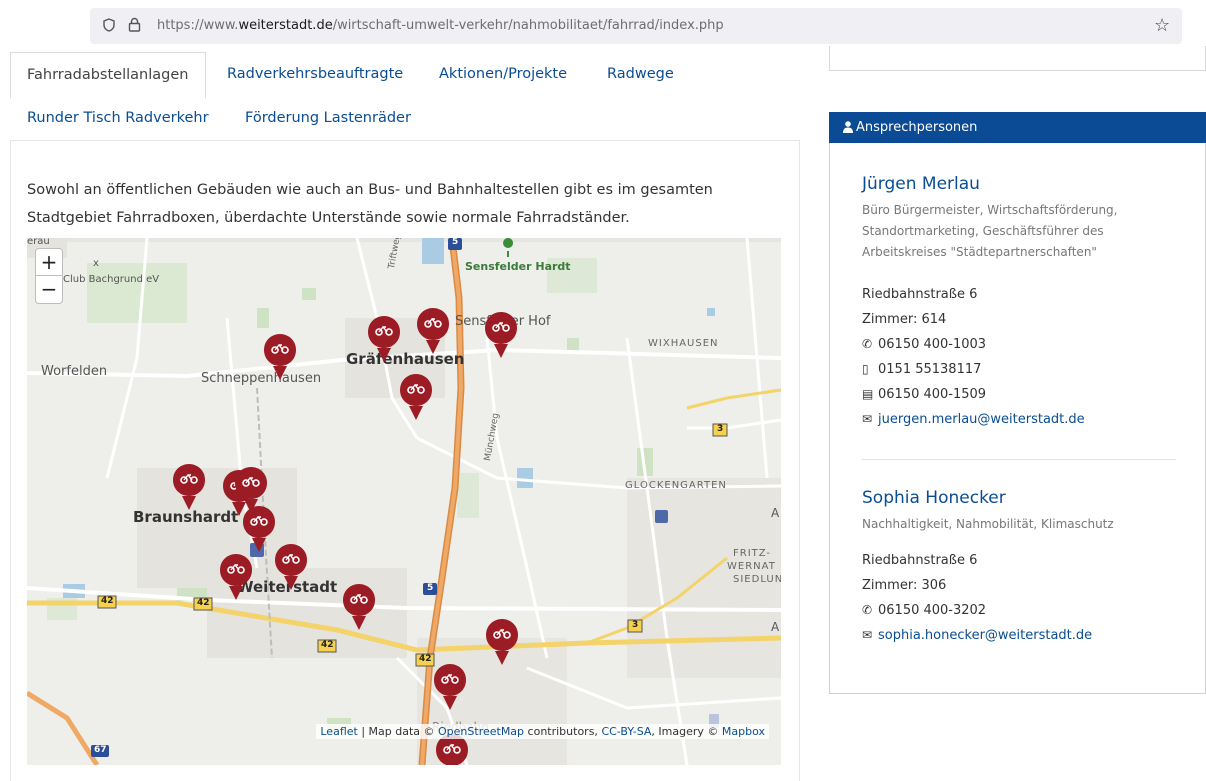  I want to click on mobile-phone-icon: ▯, so click(865, 369).